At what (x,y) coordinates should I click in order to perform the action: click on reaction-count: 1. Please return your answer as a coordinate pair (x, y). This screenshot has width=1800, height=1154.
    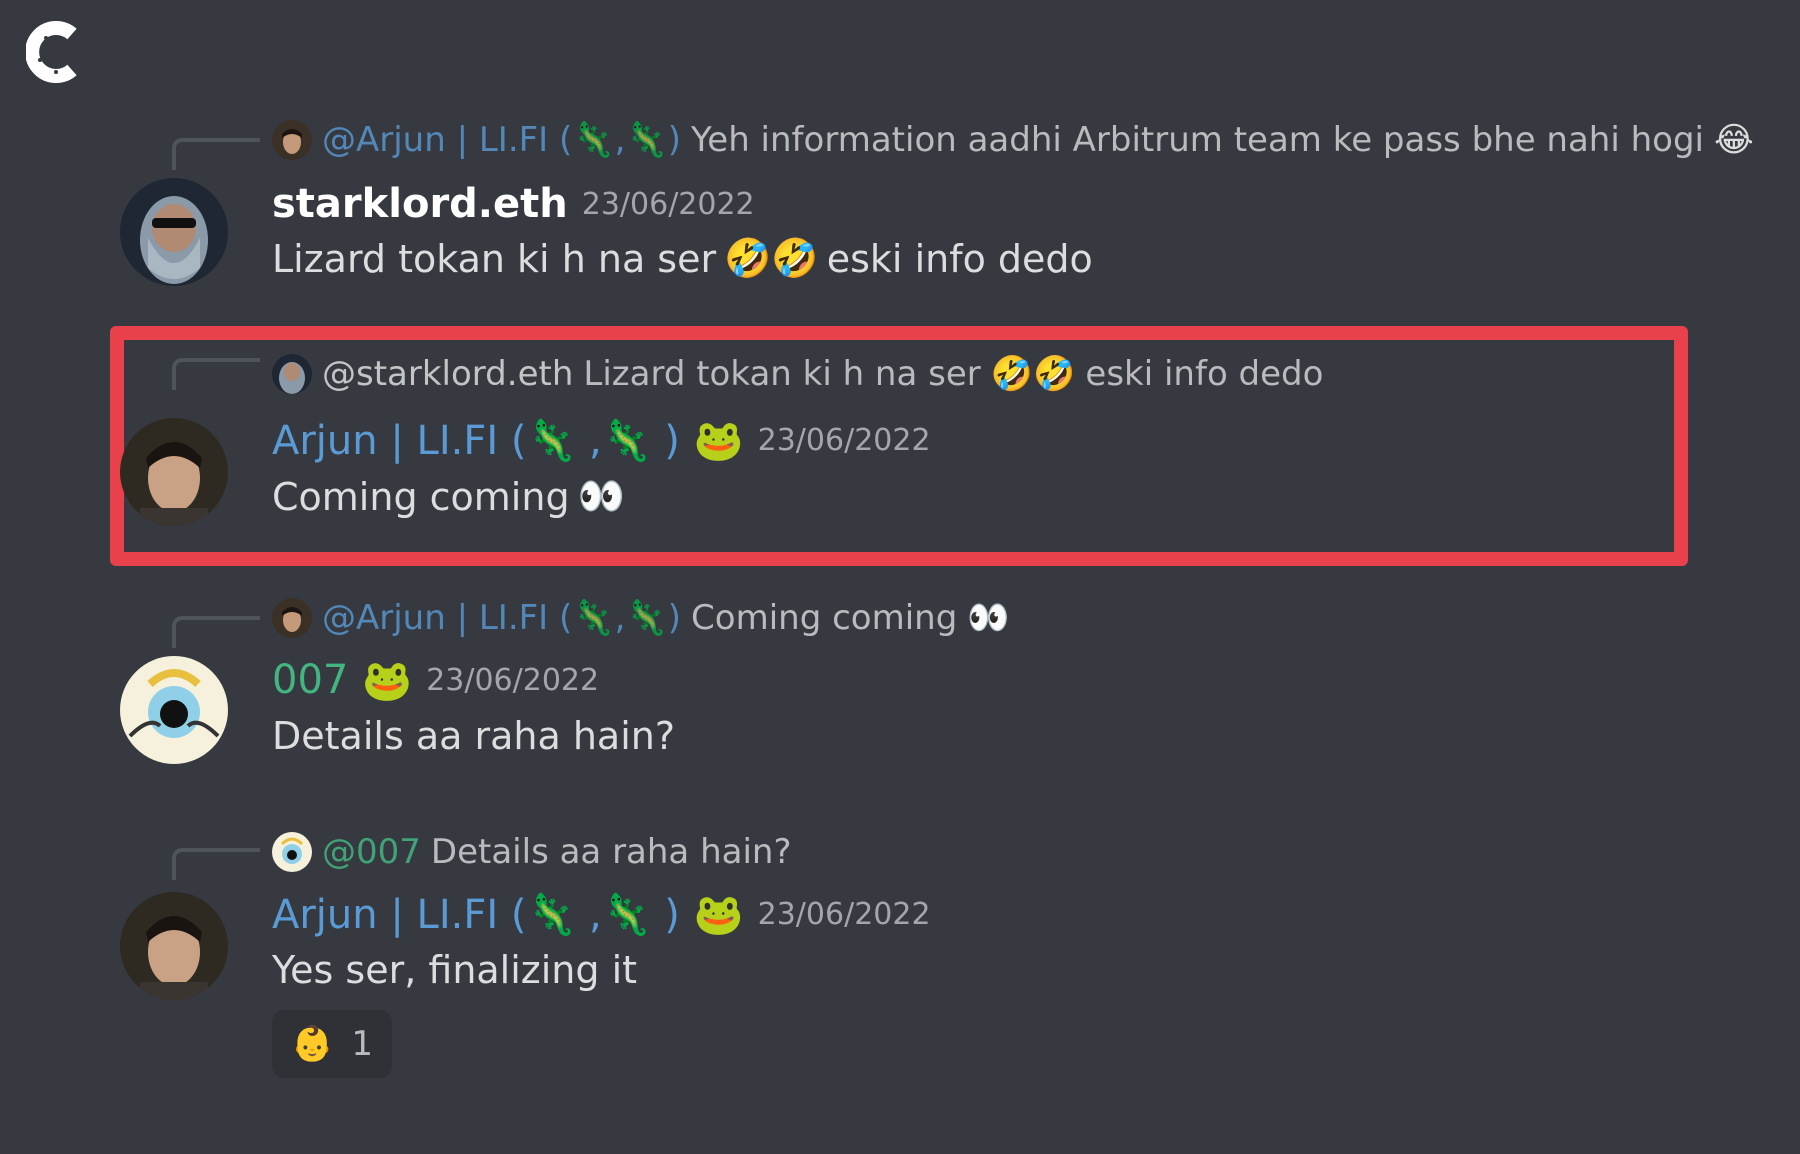
    Looking at the image, I should click on (362, 1044).